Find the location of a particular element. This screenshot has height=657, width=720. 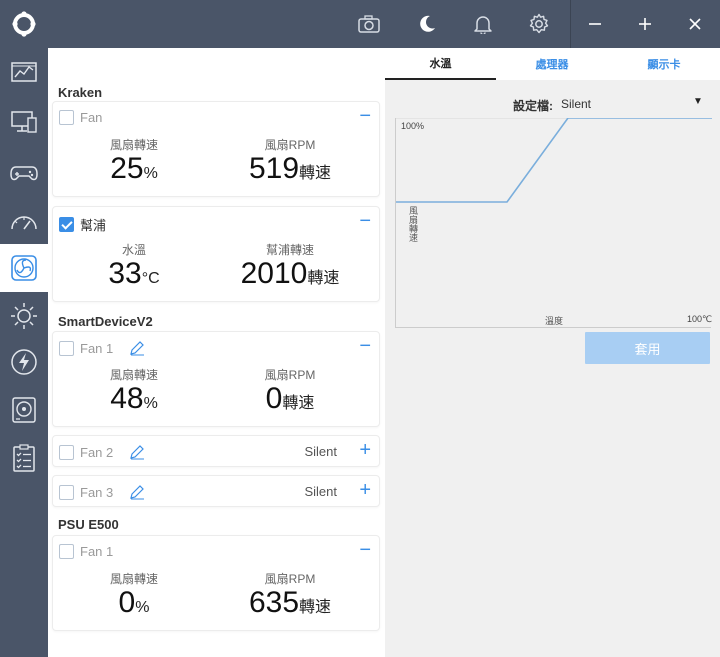

close-button is located at coordinates (695, 24).